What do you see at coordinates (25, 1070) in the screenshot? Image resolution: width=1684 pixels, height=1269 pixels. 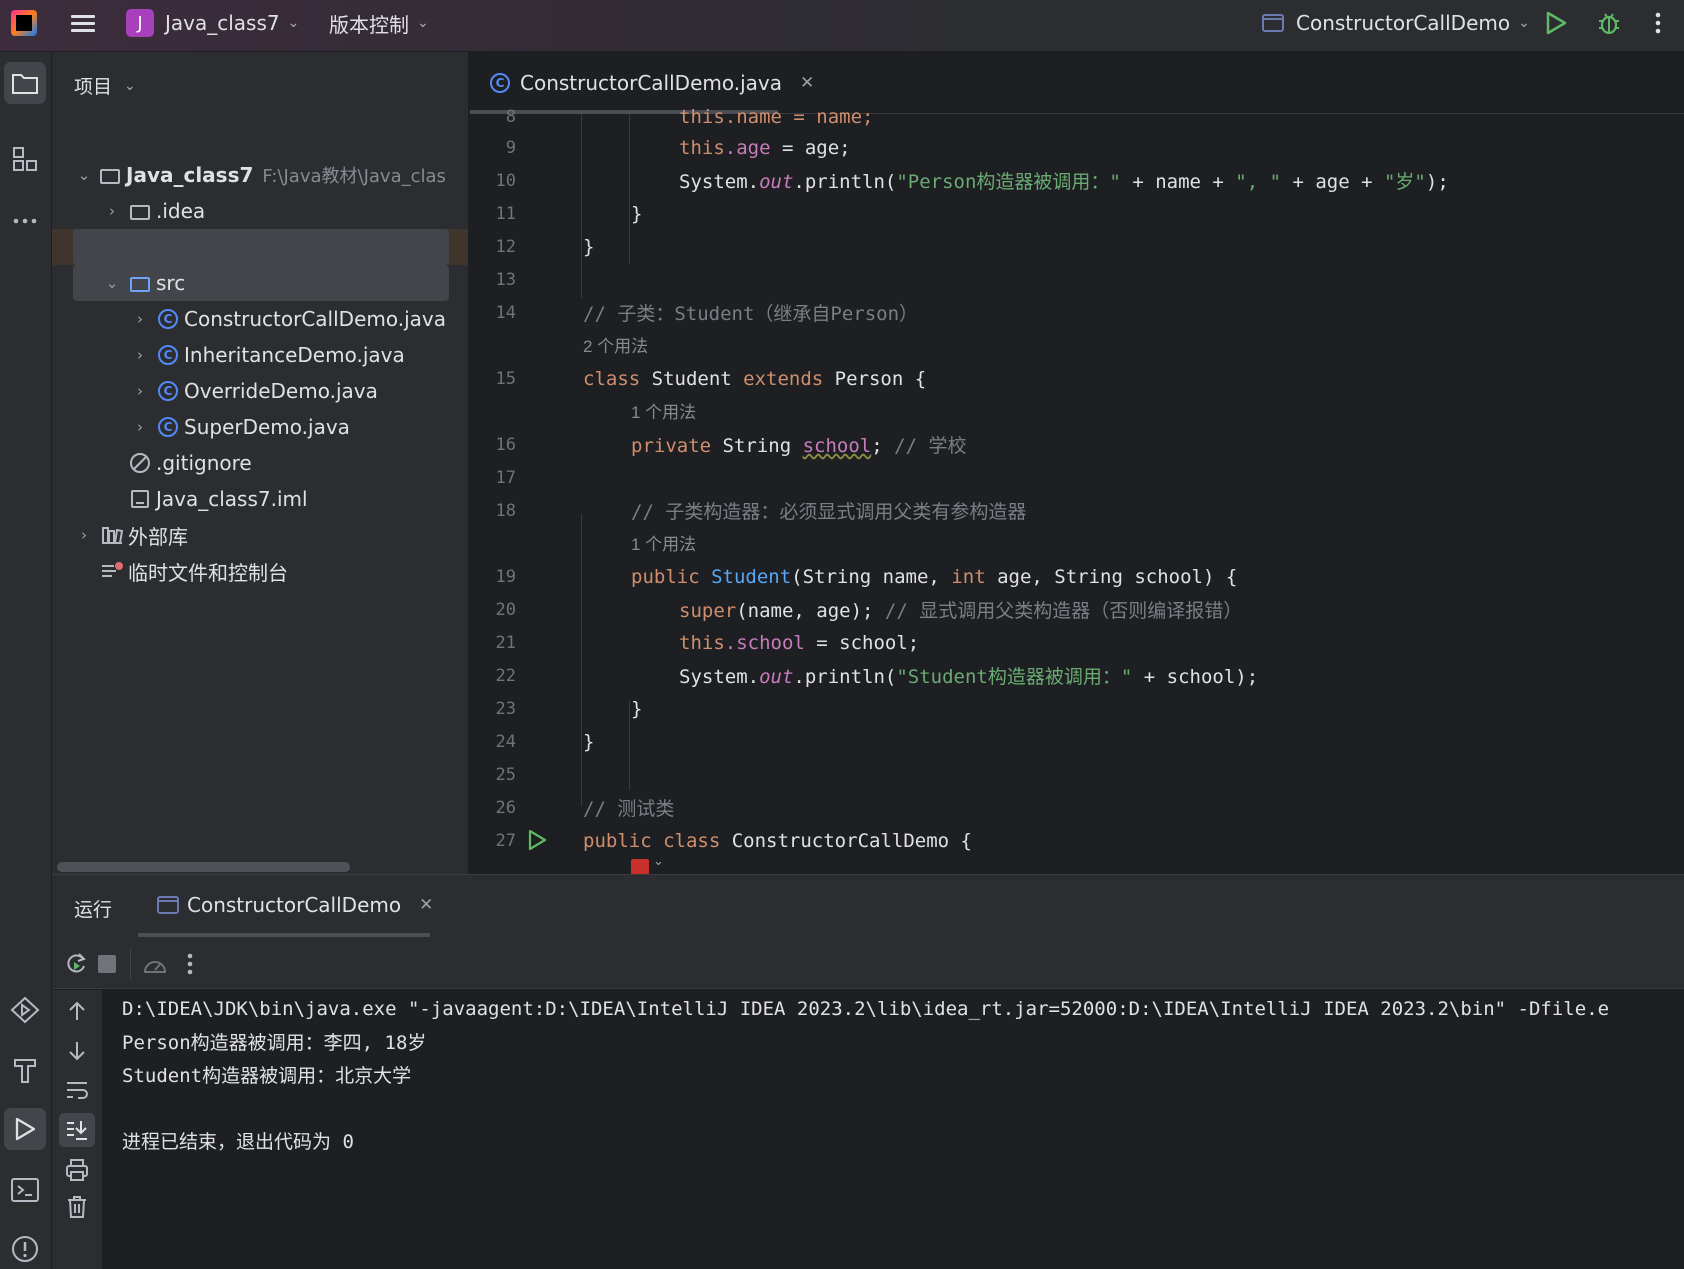 I see `build-tool-button` at bounding box center [25, 1070].